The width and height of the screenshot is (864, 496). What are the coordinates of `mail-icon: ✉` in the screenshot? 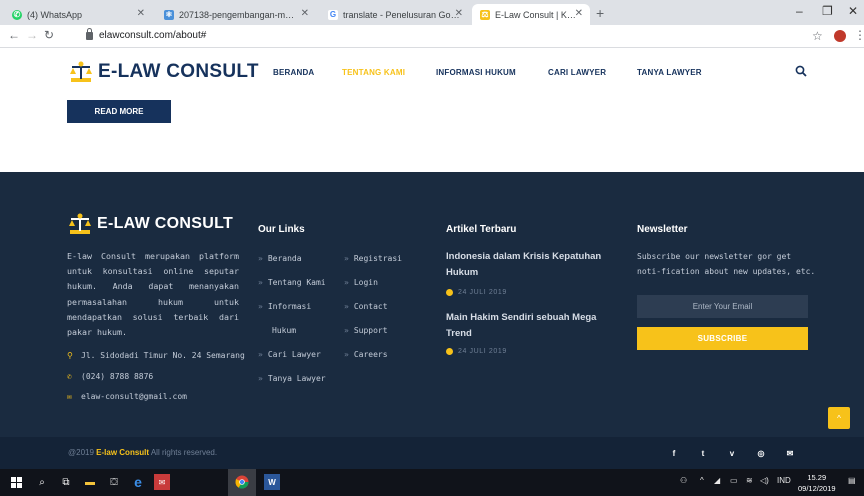 It's located at (162, 482).